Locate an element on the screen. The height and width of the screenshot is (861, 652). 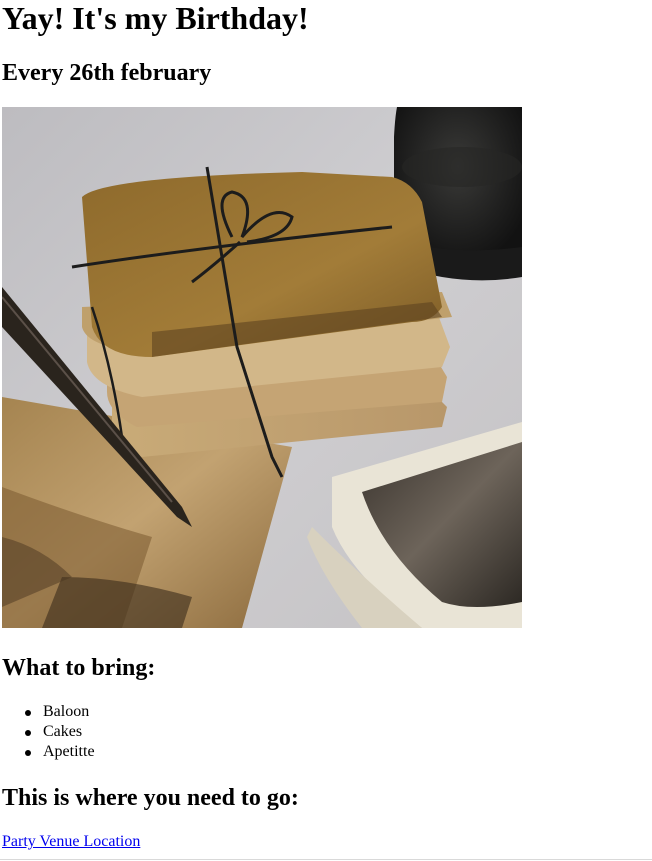
list-item-label: Cakes is located at coordinates (63, 731).